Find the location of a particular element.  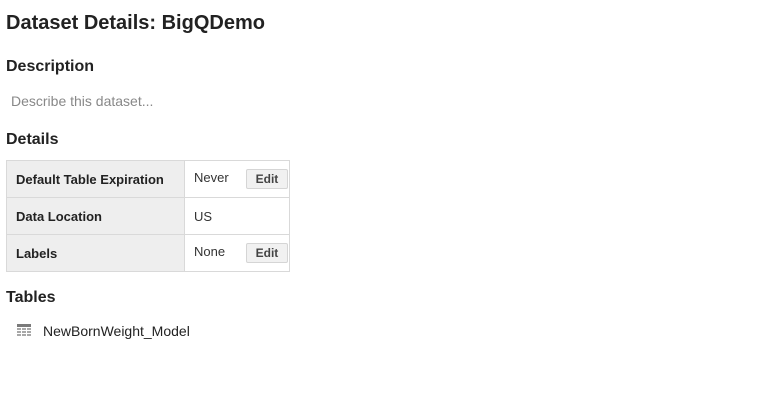

table-list-item: NewBornWeight_Model is located at coordinates (103, 331).